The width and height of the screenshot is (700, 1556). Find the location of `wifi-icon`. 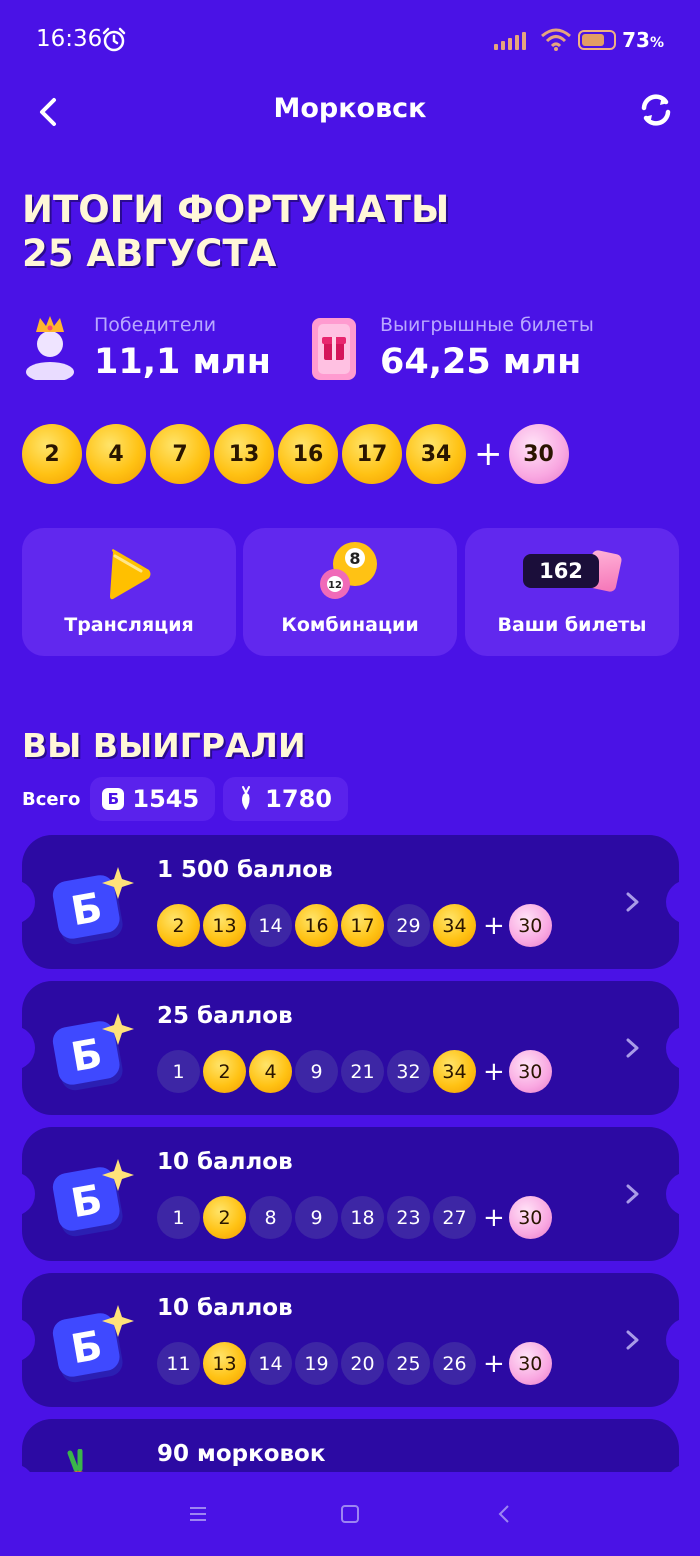

wifi-icon is located at coordinates (556, 39).